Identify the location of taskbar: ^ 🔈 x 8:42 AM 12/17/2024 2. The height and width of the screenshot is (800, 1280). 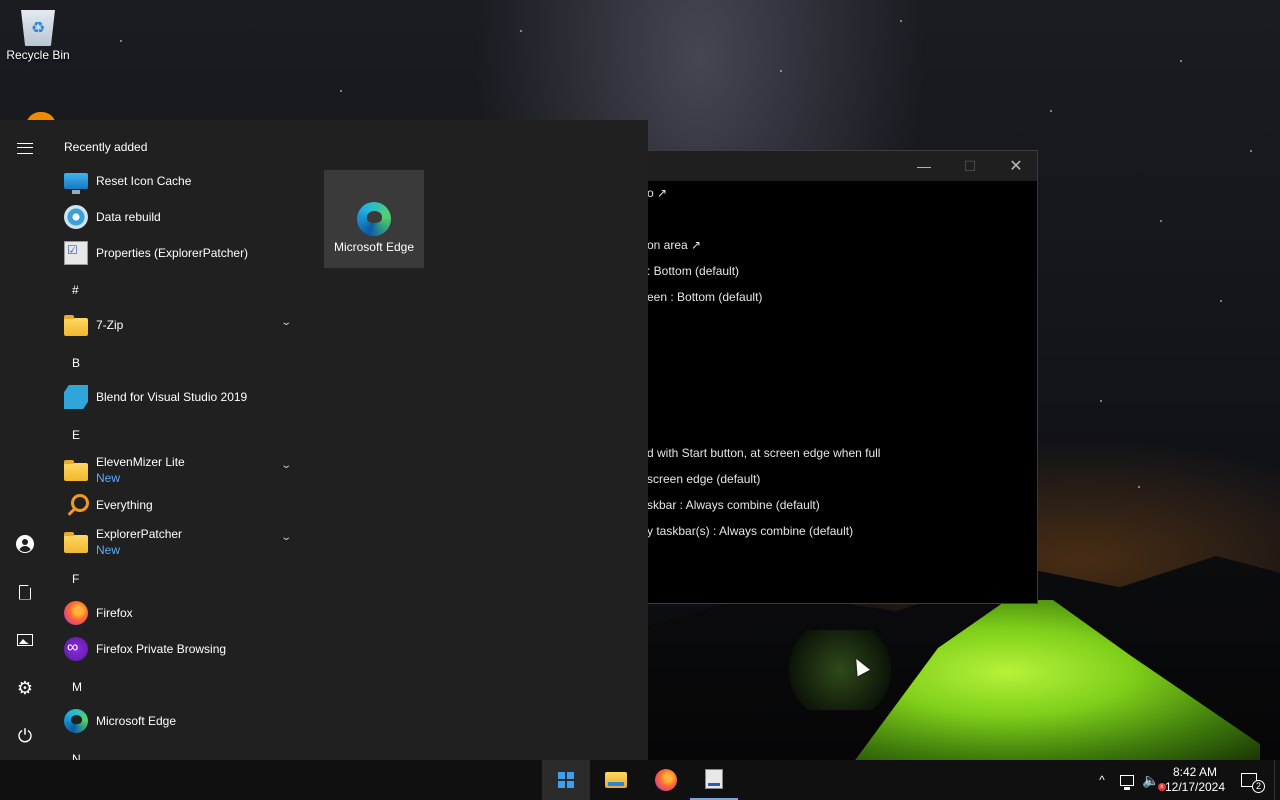
(640, 780).